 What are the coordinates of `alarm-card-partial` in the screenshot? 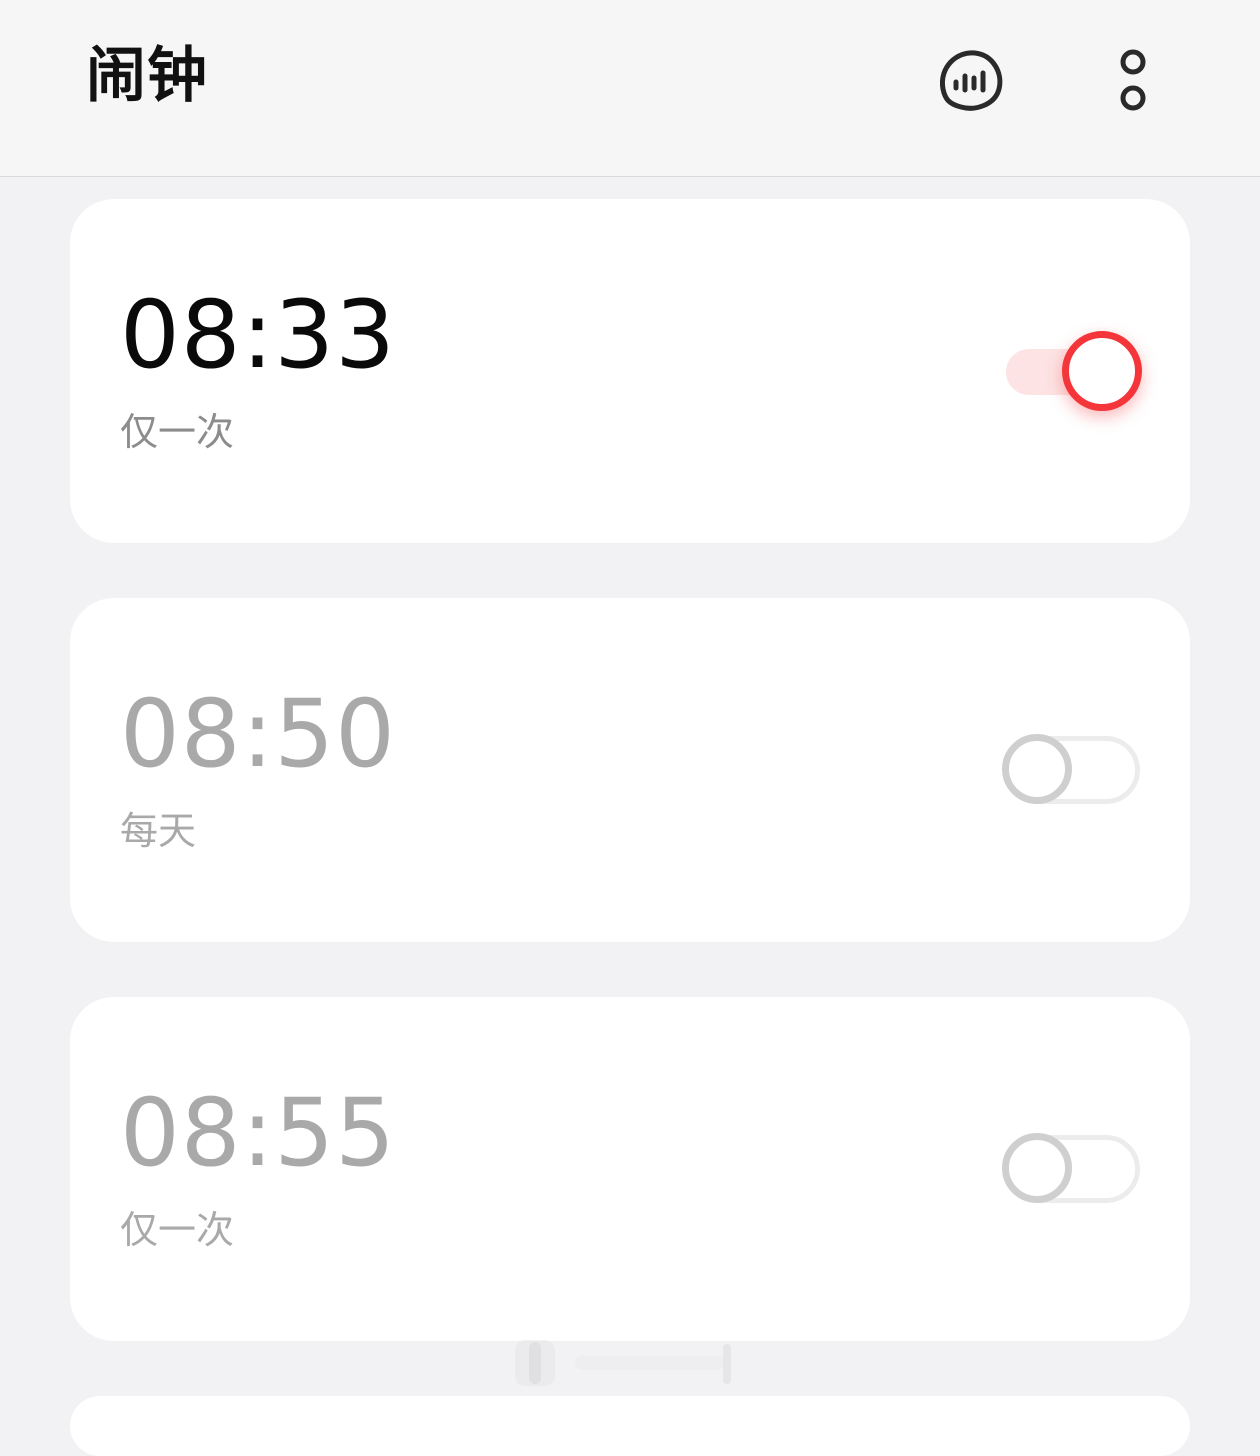 It's located at (630, 1426).